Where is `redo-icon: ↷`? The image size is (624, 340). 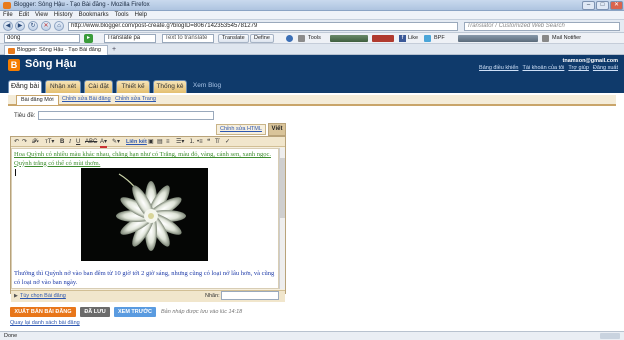 redo-icon: ↷ is located at coordinates (24, 142).